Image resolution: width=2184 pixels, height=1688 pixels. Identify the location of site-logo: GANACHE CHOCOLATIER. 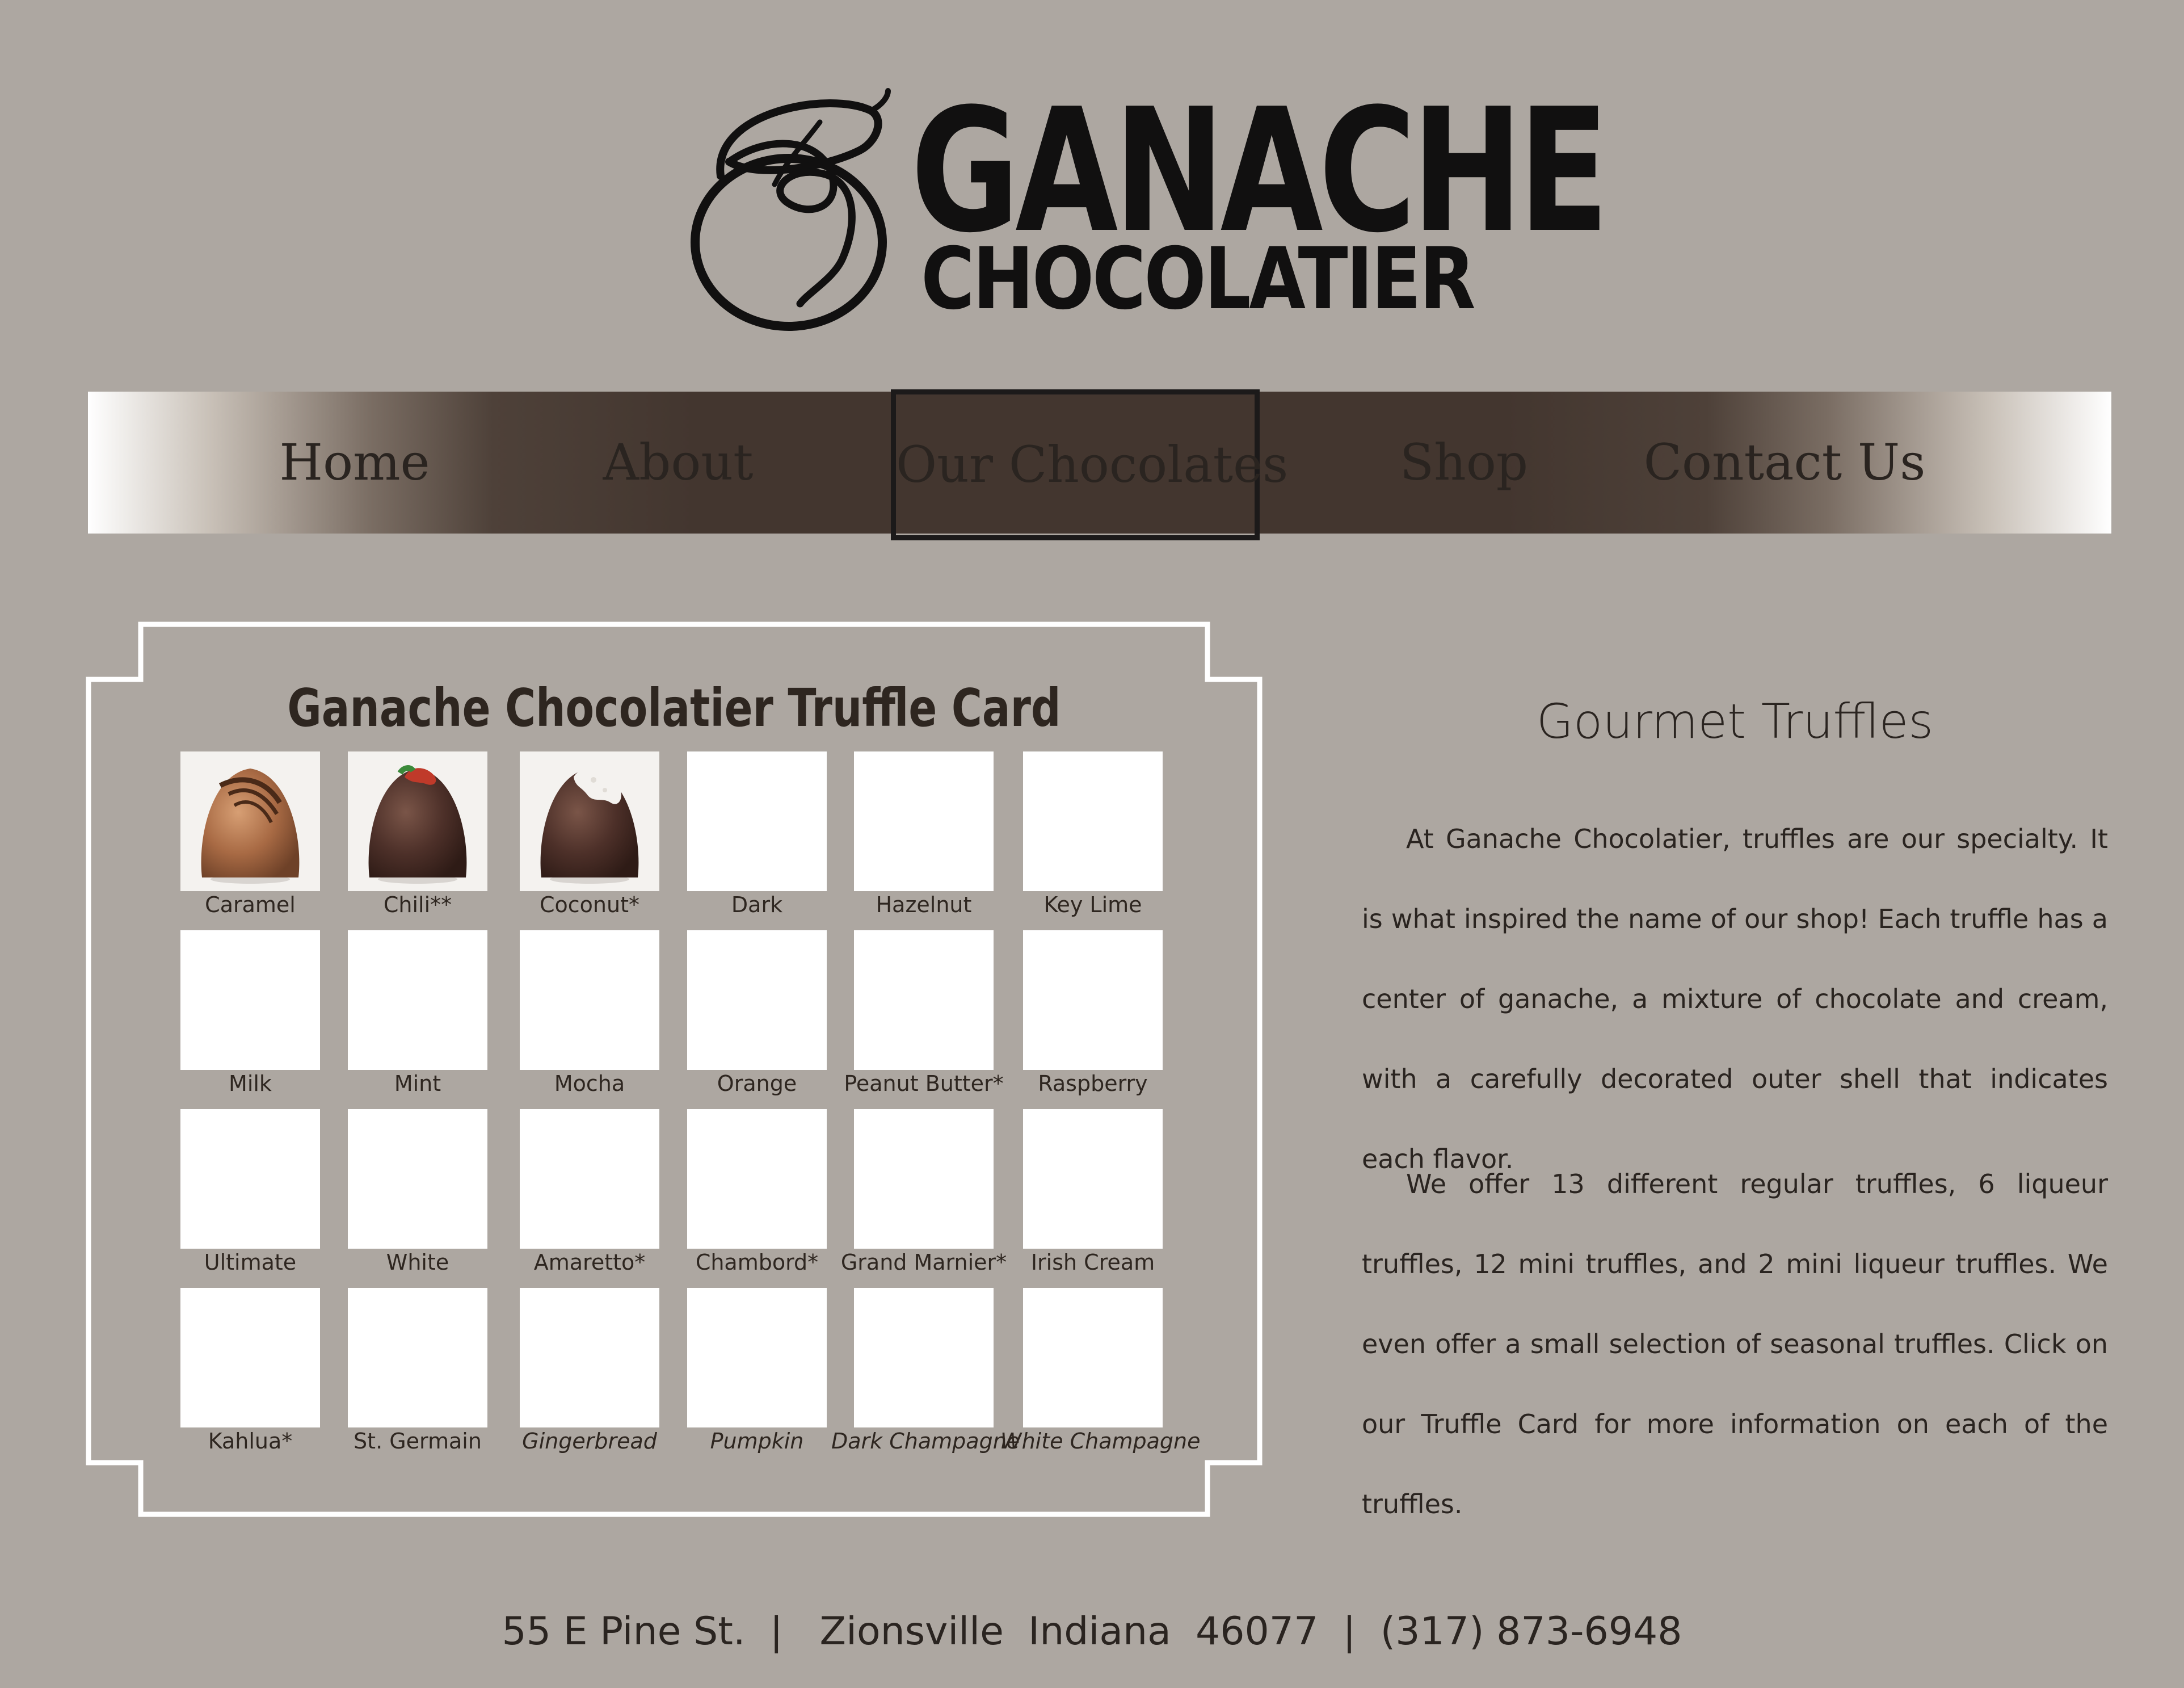
(1149, 205).